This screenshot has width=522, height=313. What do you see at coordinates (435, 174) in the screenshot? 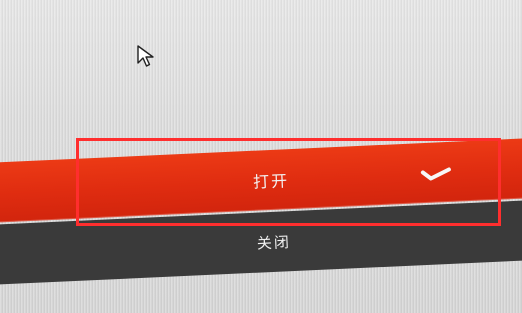
I see `checkmark-icon` at bounding box center [435, 174].